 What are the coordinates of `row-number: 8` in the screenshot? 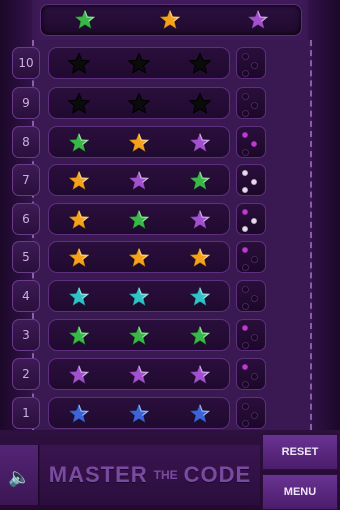 It's located at (26, 142).